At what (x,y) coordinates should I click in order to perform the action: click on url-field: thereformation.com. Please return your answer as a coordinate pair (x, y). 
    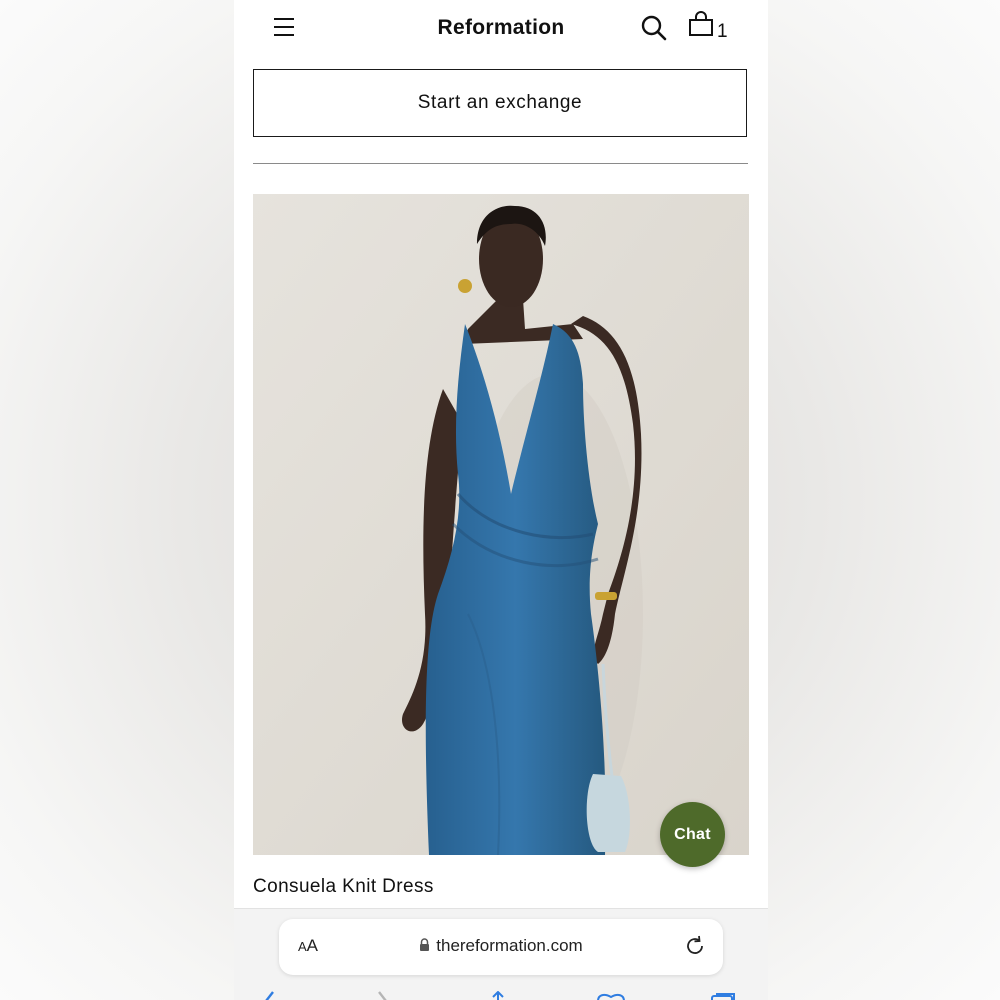
    Looking at the image, I should click on (501, 946).